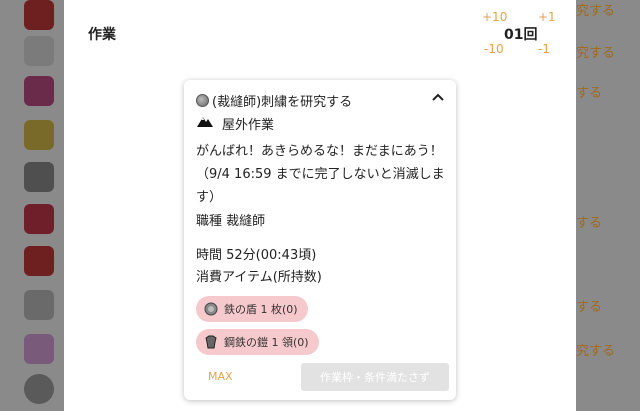 The image size is (640, 411). I want to click on location-row: 屋外作業, so click(235, 123).